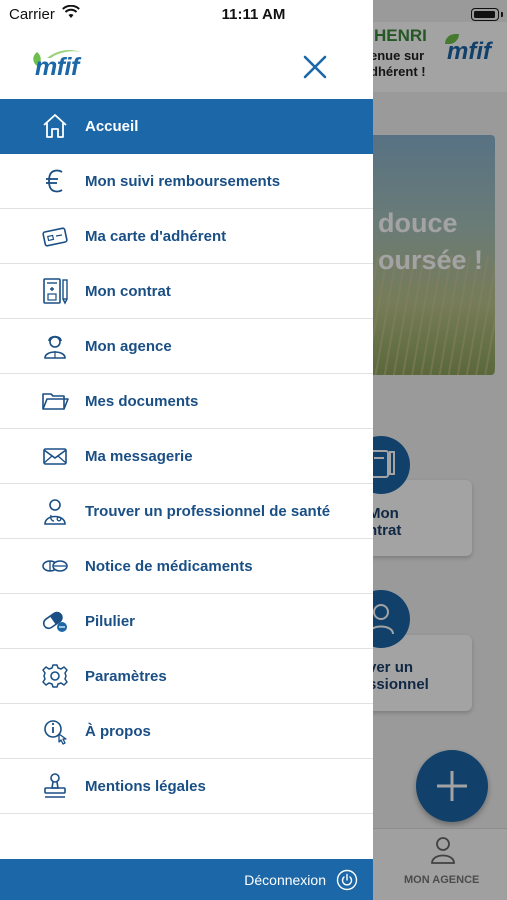 The image size is (507, 900). I want to click on envelope-icon, so click(55, 456).